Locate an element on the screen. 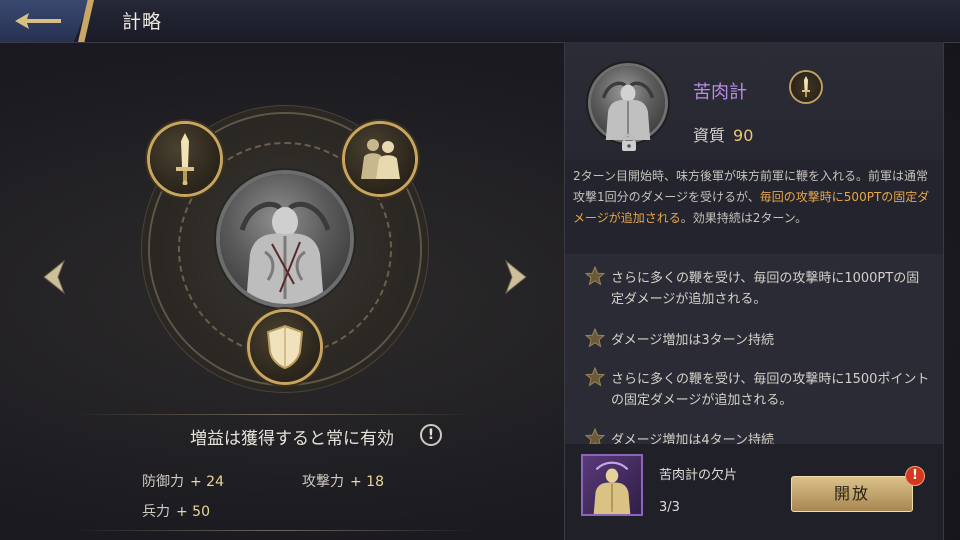  shield-slot is located at coordinates (285, 347).